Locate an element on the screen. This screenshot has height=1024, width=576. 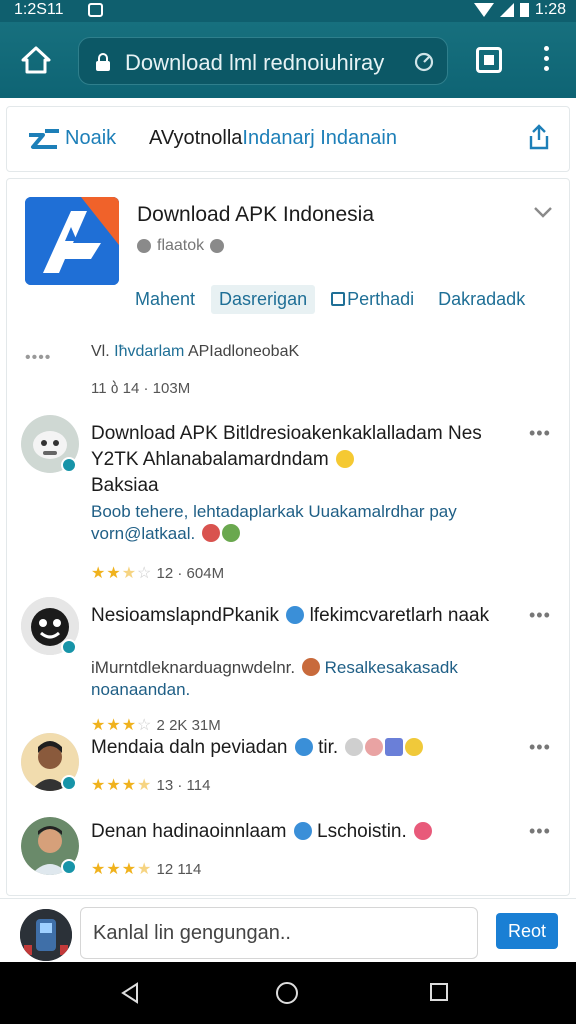
status-time-right: 1:28 is located at coordinates (550, 9).